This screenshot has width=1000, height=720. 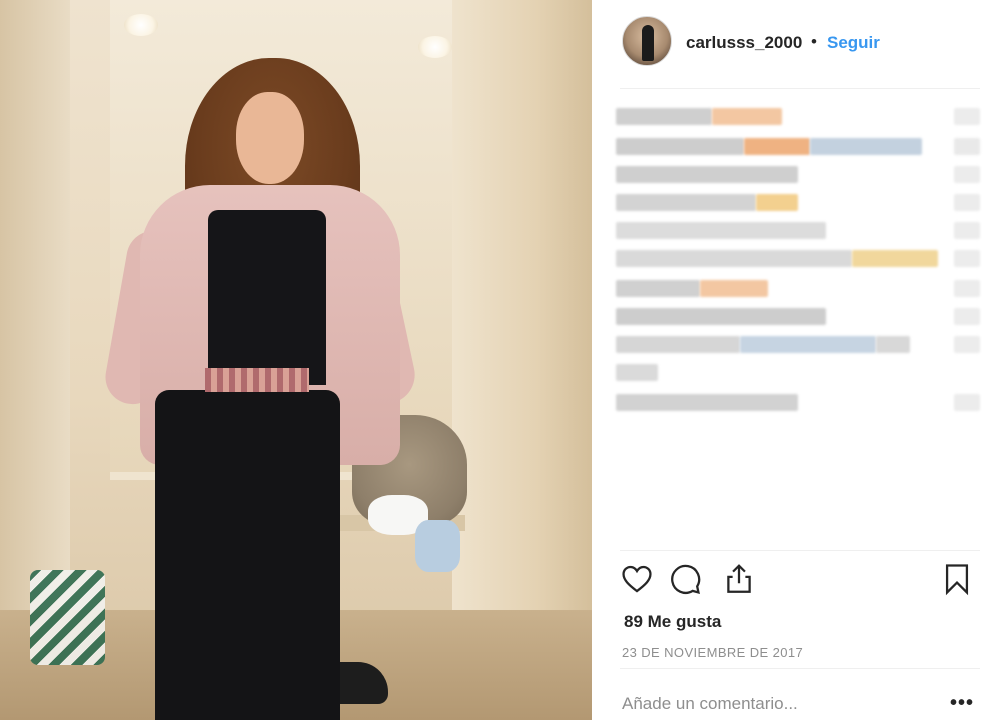 I want to click on avatar, so click(x=647, y=41).